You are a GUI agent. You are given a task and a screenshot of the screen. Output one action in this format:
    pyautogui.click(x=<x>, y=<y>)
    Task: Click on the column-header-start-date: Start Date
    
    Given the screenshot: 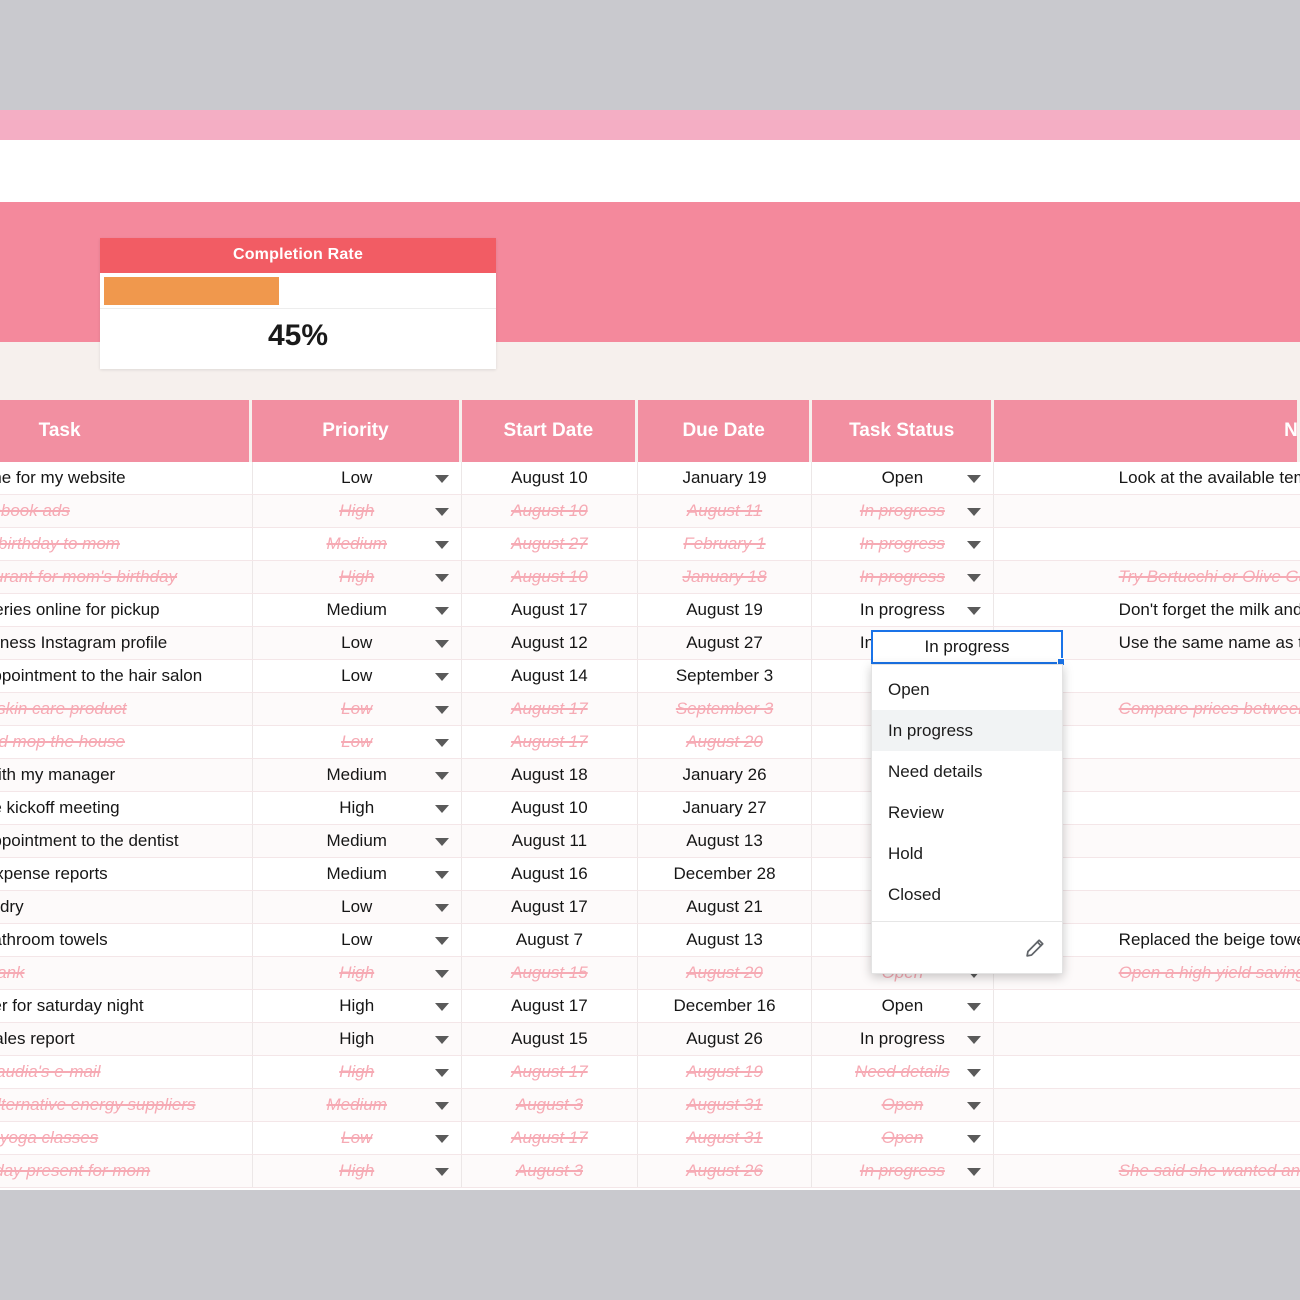 What is the action you would take?
    pyautogui.click(x=549, y=431)
    